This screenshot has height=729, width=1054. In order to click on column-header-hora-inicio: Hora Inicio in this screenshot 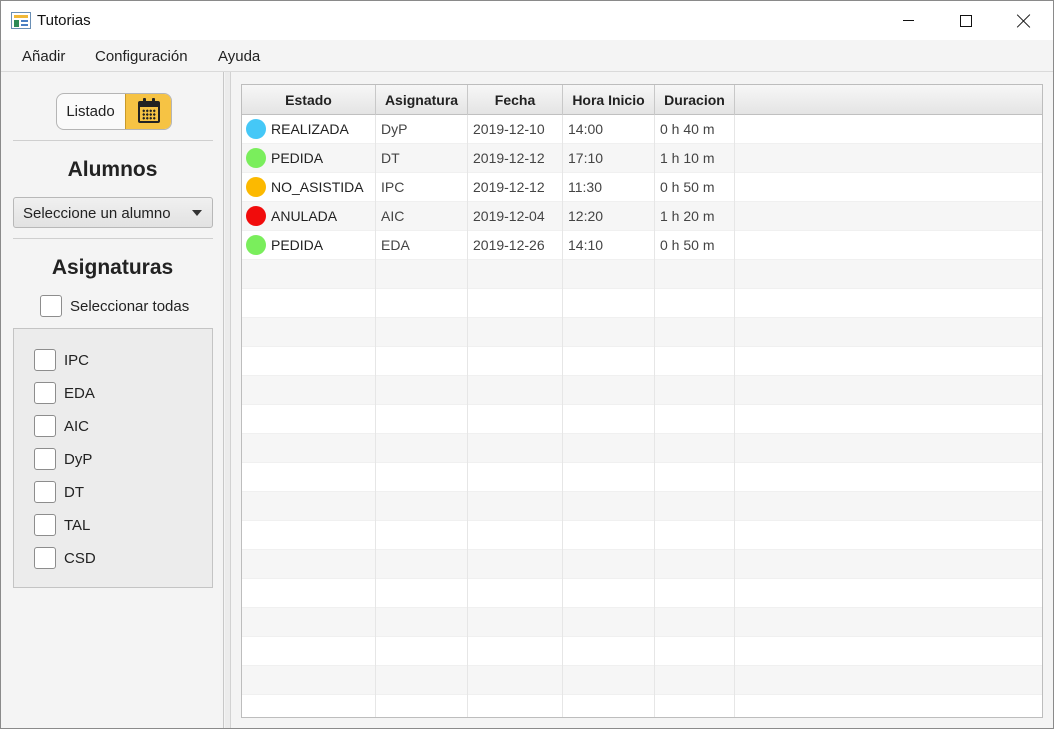, I will do `click(609, 100)`.